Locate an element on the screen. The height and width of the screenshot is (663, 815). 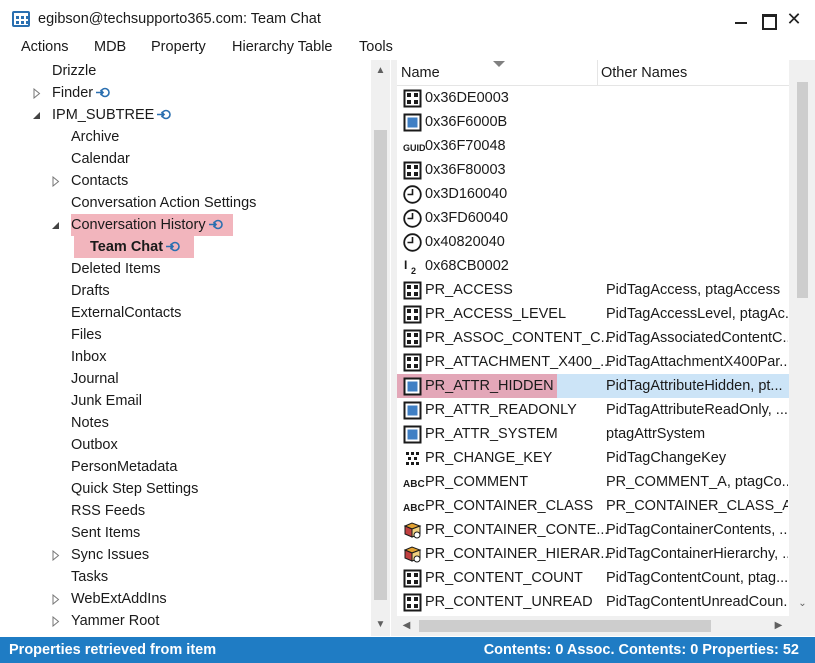
tree-item-label: Files is located at coordinates (86, 335).